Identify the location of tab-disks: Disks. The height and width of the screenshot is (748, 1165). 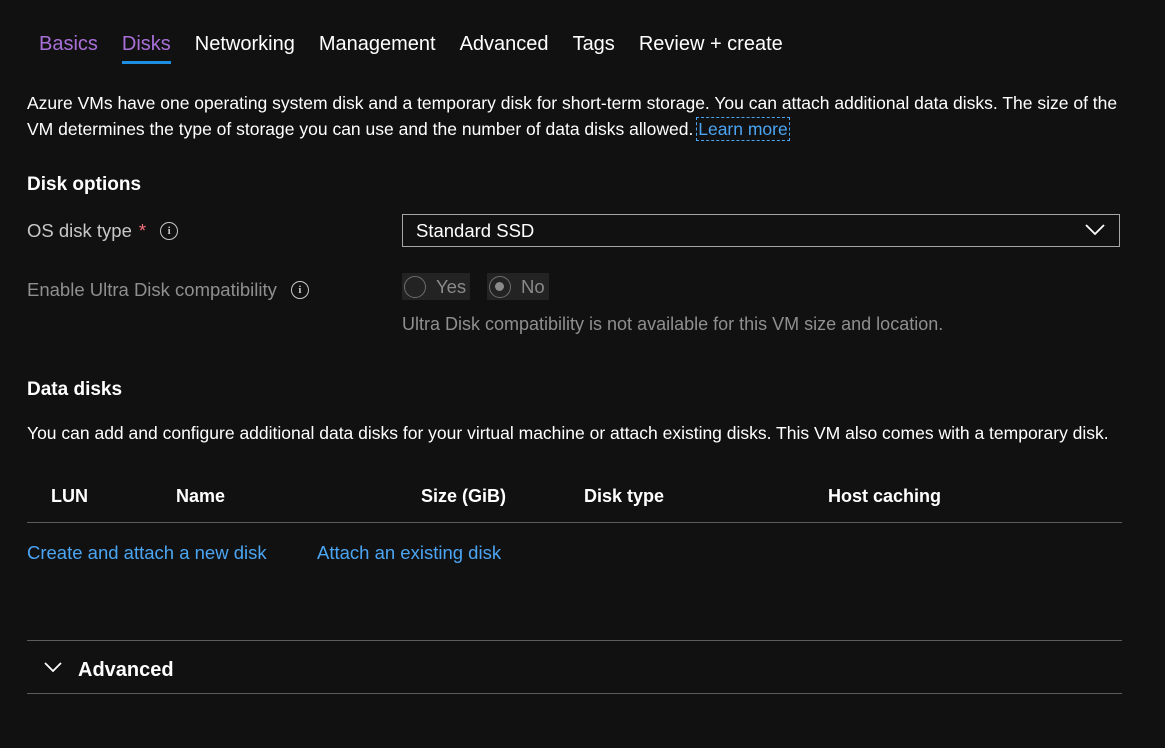
(146, 48).